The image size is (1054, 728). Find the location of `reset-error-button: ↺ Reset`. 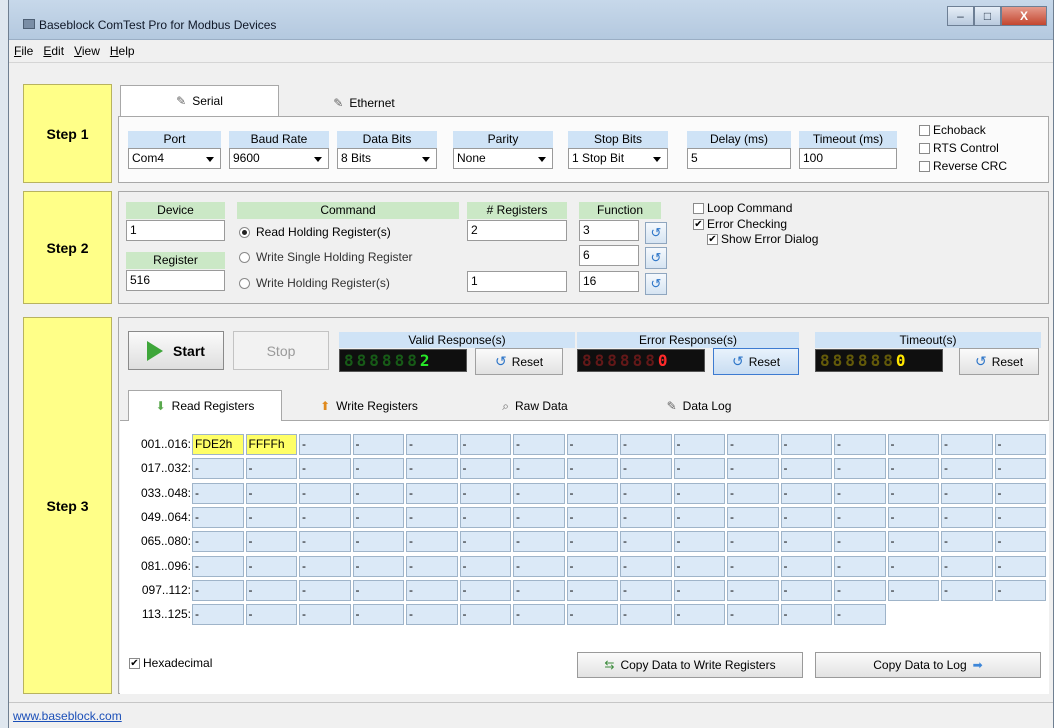

reset-error-button: ↺ Reset is located at coordinates (756, 361).